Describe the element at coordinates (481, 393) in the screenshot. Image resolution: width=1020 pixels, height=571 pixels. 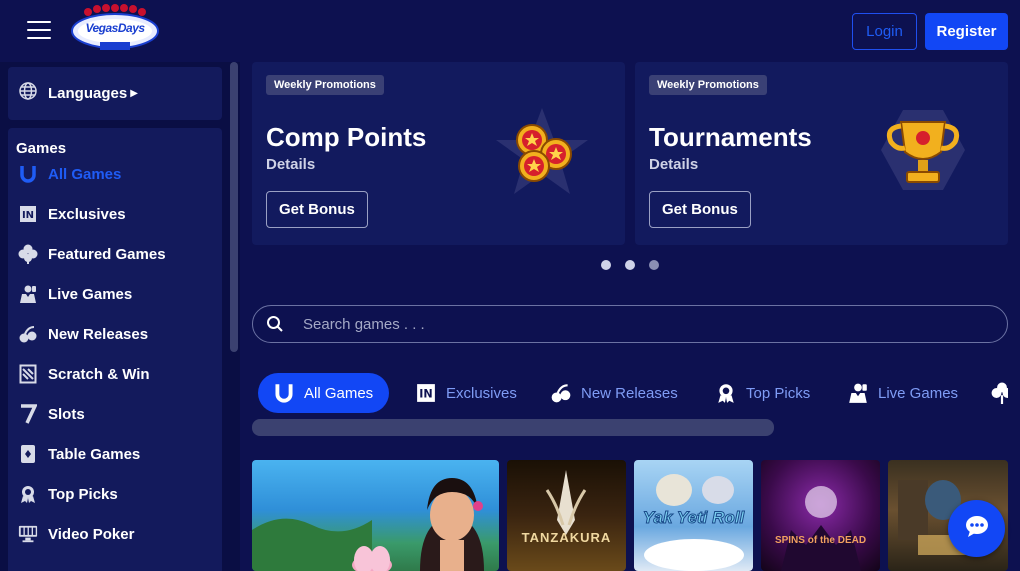
I see `tab-label: Exclusives` at that location.